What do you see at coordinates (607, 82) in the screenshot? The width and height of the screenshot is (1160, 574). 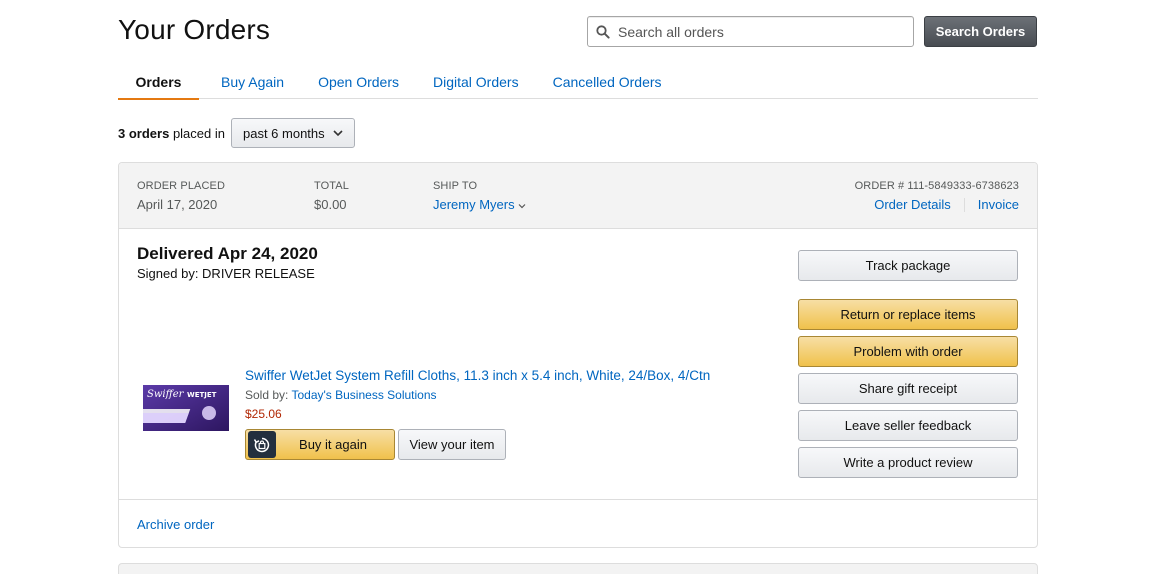 I see `tab-cancelled-orders: Cancelled Orders` at bounding box center [607, 82].